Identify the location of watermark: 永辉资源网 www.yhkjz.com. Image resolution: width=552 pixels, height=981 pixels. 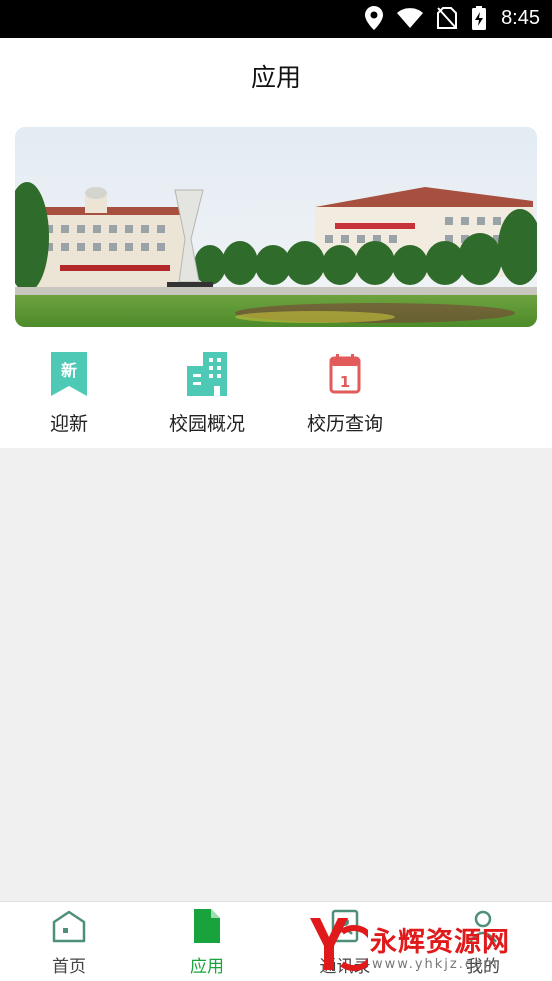
(420, 943).